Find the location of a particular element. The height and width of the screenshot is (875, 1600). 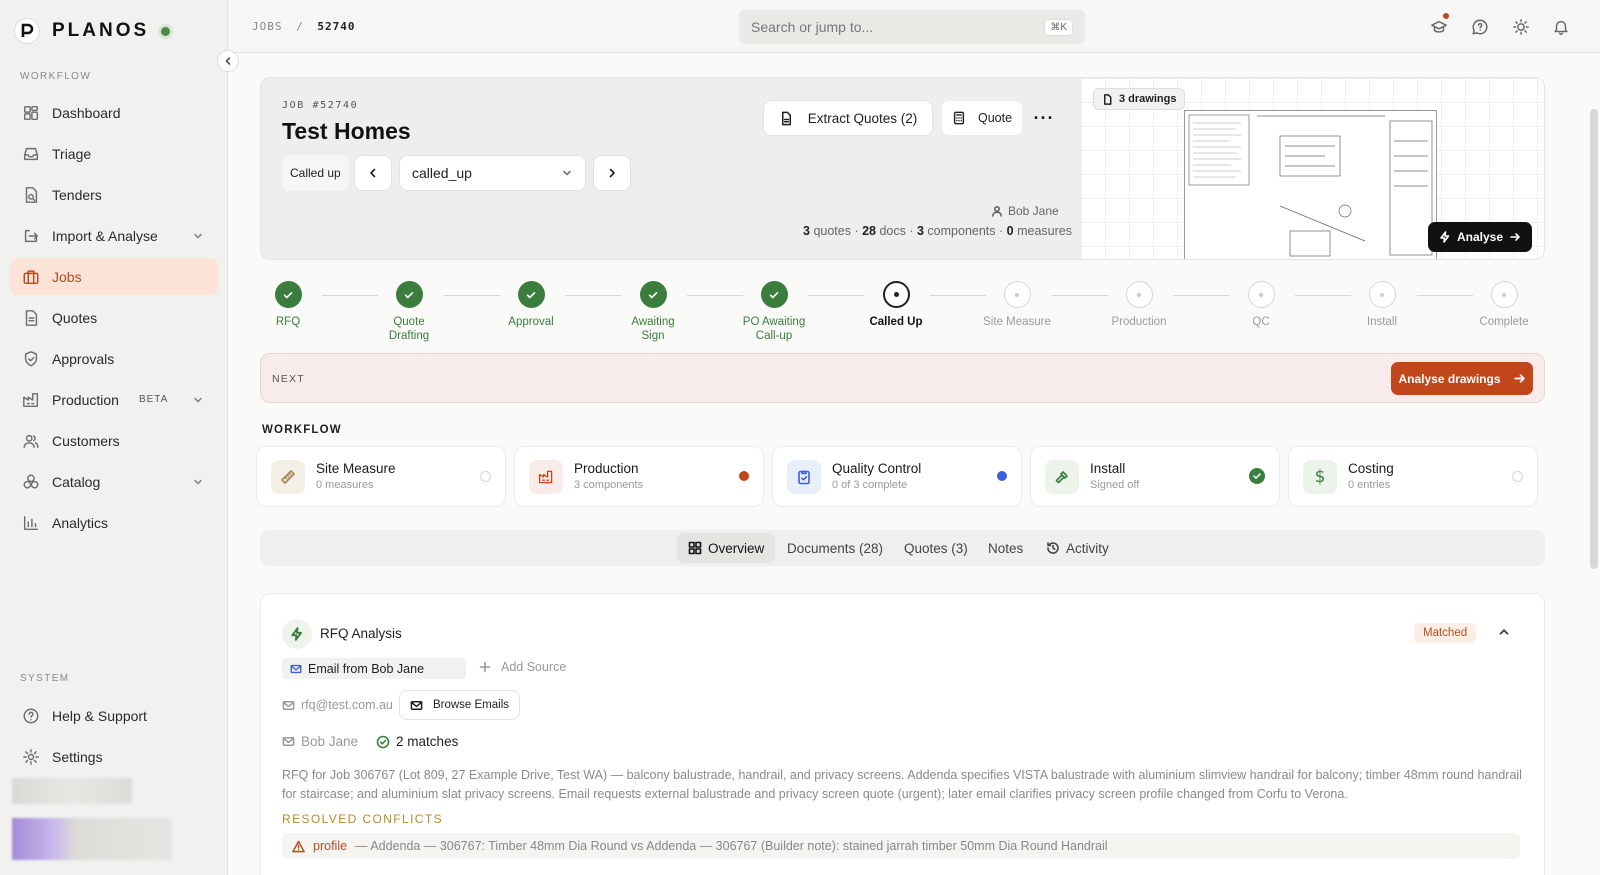

rfq-matches: 2 matches is located at coordinates (427, 741).